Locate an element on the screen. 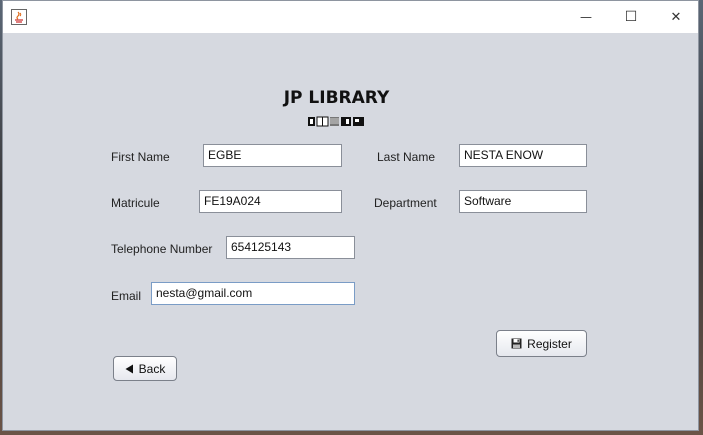  matricule-field: FE19A024 is located at coordinates (270, 201).